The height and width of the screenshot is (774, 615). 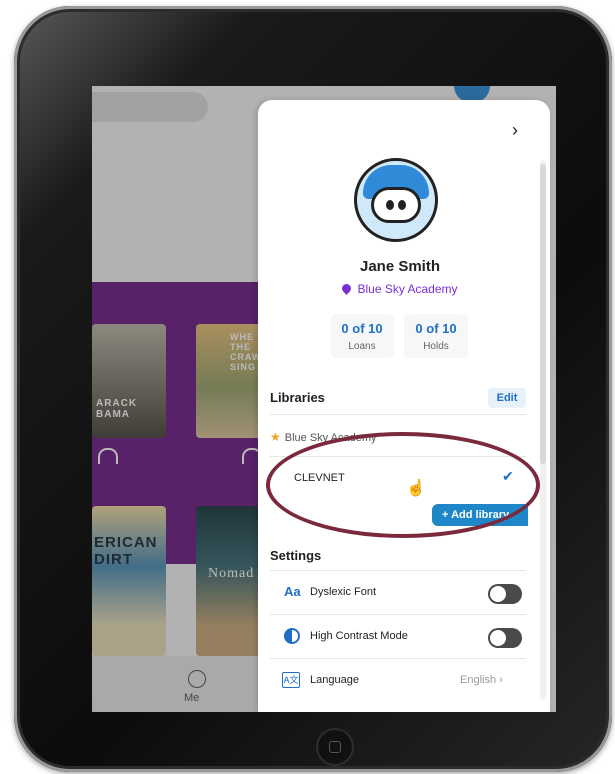 I want to click on school-name: Blue Sky Academy, so click(x=407, y=289).